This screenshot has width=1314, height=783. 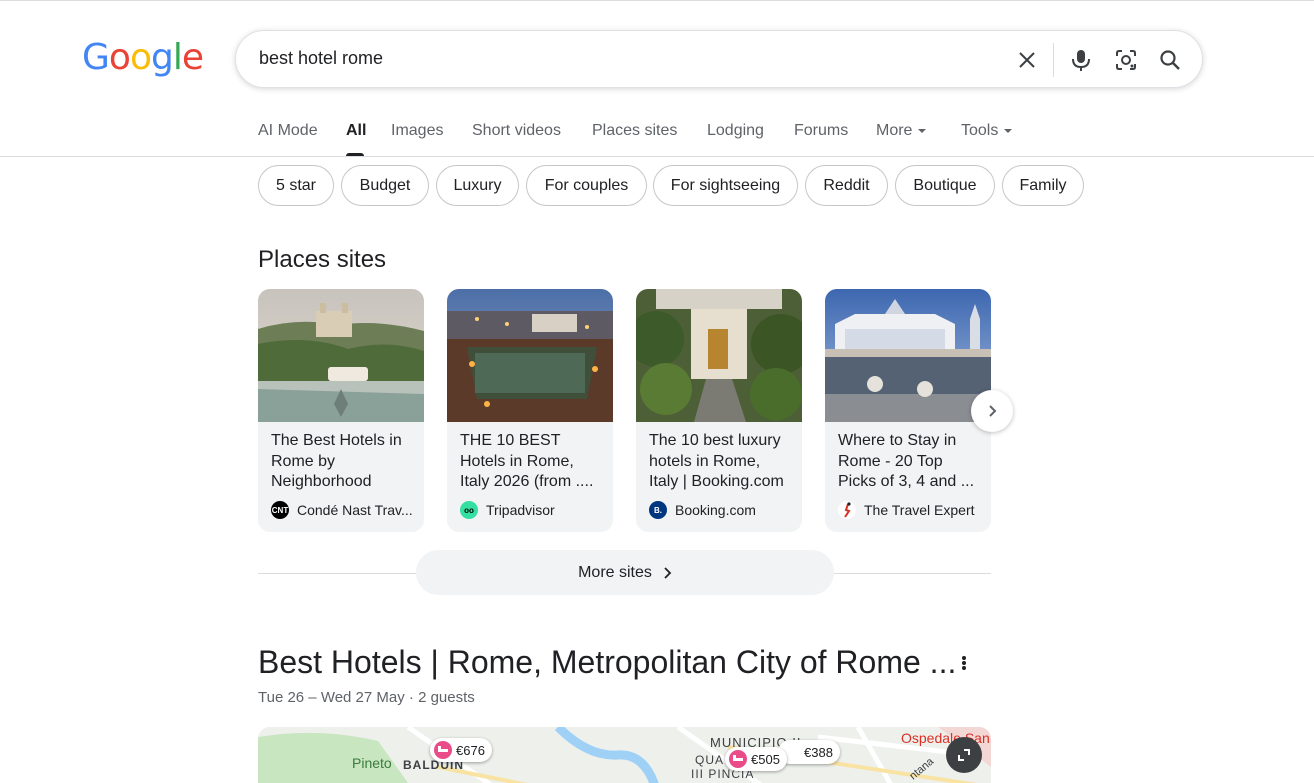 What do you see at coordinates (1126, 60) in the screenshot?
I see `lens-icon` at bounding box center [1126, 60].